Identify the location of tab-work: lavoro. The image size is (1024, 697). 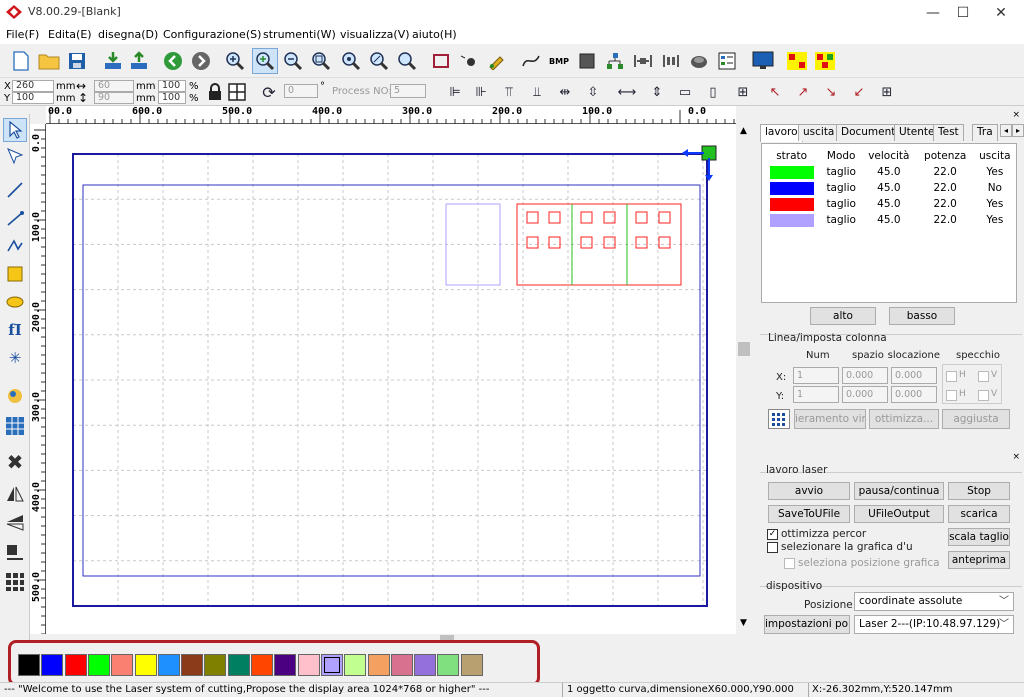
(781, 133).